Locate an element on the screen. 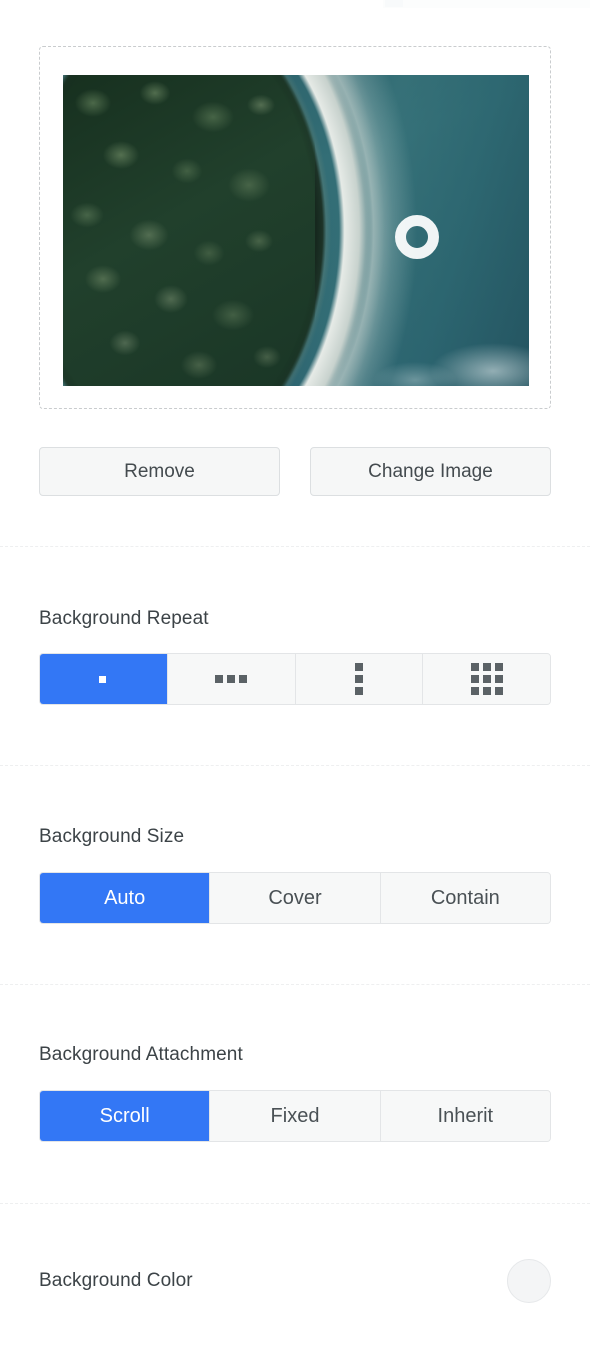 The height and width of the screenshot is (1356, 590). image-actions: Remove Change Image is located at coordinates (295, 471).